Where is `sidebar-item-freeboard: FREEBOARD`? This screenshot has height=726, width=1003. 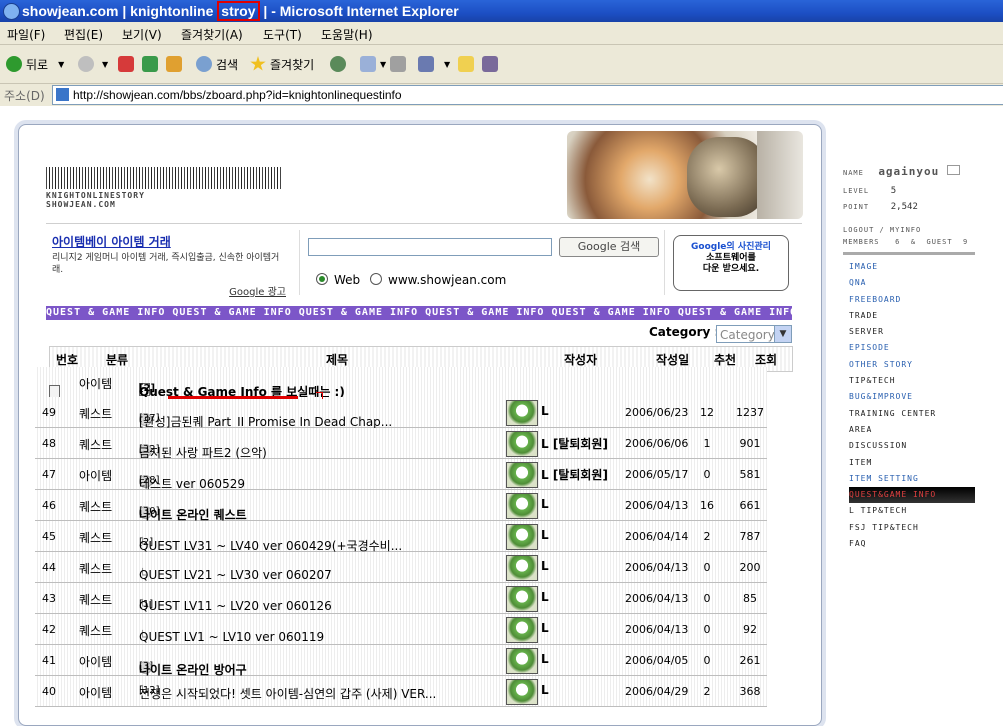
sidebar-item-freeboard: FREEBOARD is located at coordinates (916, 300).